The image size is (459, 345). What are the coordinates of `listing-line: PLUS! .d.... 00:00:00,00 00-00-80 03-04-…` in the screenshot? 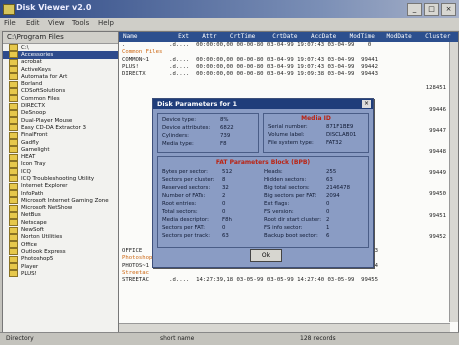 It's located at (288, 67).